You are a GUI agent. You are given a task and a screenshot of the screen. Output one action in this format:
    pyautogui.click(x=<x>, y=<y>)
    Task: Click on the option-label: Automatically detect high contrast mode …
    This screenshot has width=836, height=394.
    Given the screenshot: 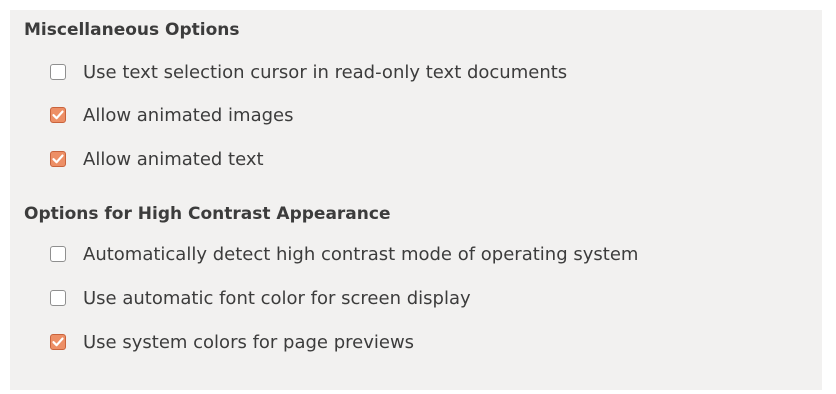 What is the action you would take?
    pyautogui.click(x=361, y=254)
    